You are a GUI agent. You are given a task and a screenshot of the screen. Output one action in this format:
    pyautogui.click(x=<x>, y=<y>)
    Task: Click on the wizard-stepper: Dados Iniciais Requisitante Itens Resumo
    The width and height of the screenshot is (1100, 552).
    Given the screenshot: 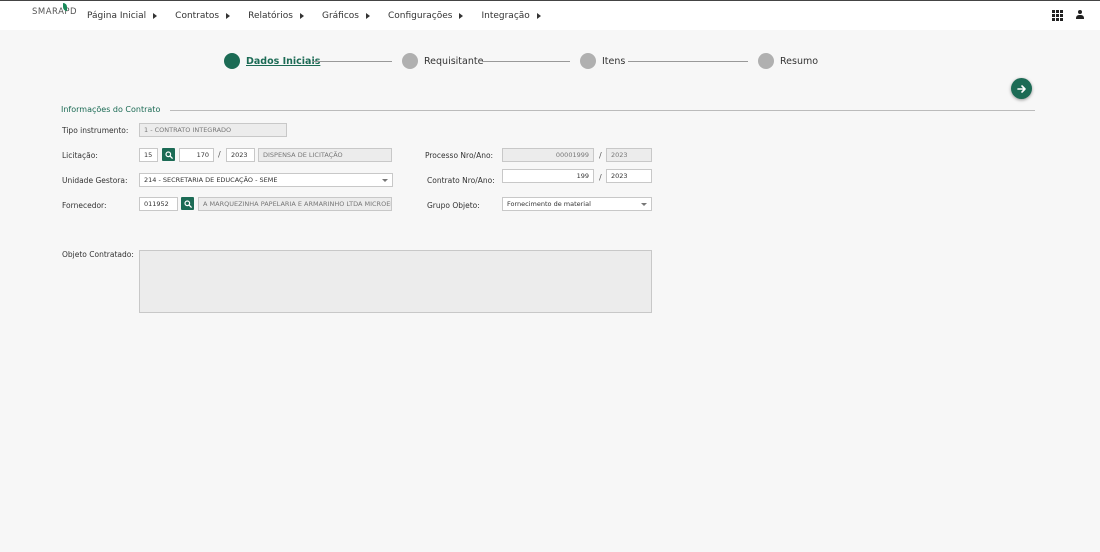 What is the action you would take?
    pyautogui.click(x=524, y=61)
    